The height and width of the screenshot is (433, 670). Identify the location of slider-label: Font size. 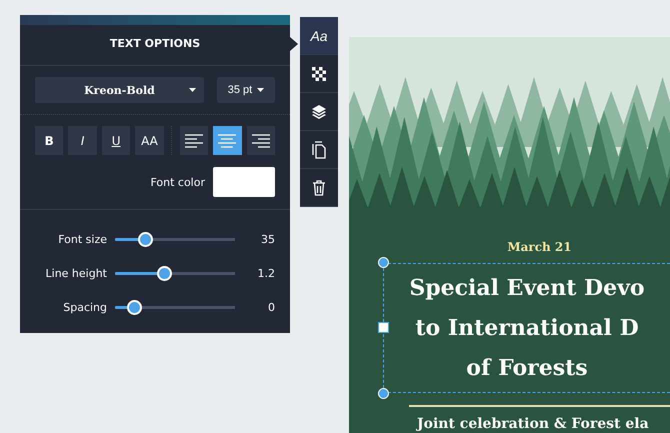
(82, 239).